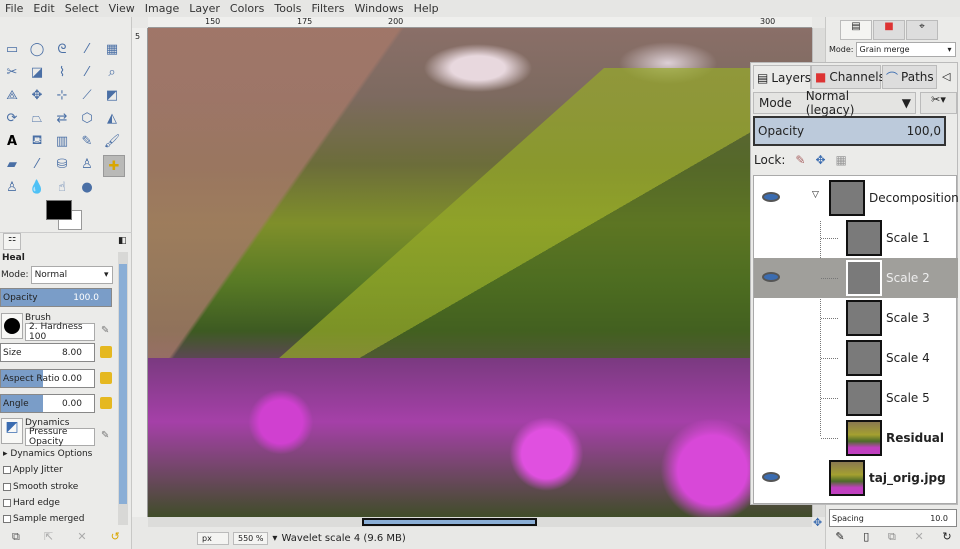 The width and height of the screenshot is (960, 549). Describe the element at coordinates (40, 487) in the screenshot. I see `smooth-stroke-checkbox: Smooth stroke` at that location.